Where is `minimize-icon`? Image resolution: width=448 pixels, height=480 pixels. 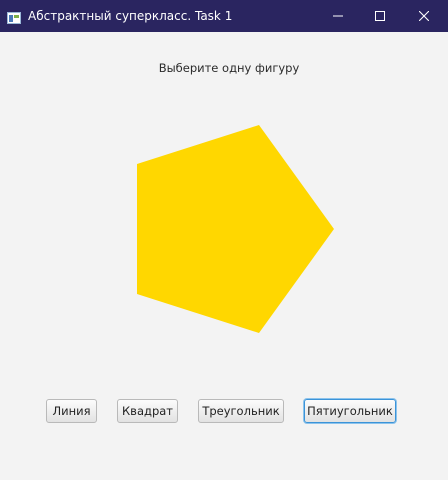 minimize-icon is located at coordinates (338, 16).